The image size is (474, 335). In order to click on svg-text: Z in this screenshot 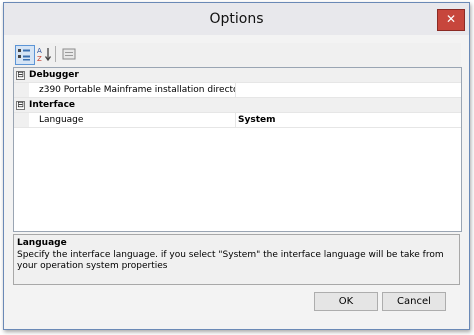, I will do `click(39, 58)`.